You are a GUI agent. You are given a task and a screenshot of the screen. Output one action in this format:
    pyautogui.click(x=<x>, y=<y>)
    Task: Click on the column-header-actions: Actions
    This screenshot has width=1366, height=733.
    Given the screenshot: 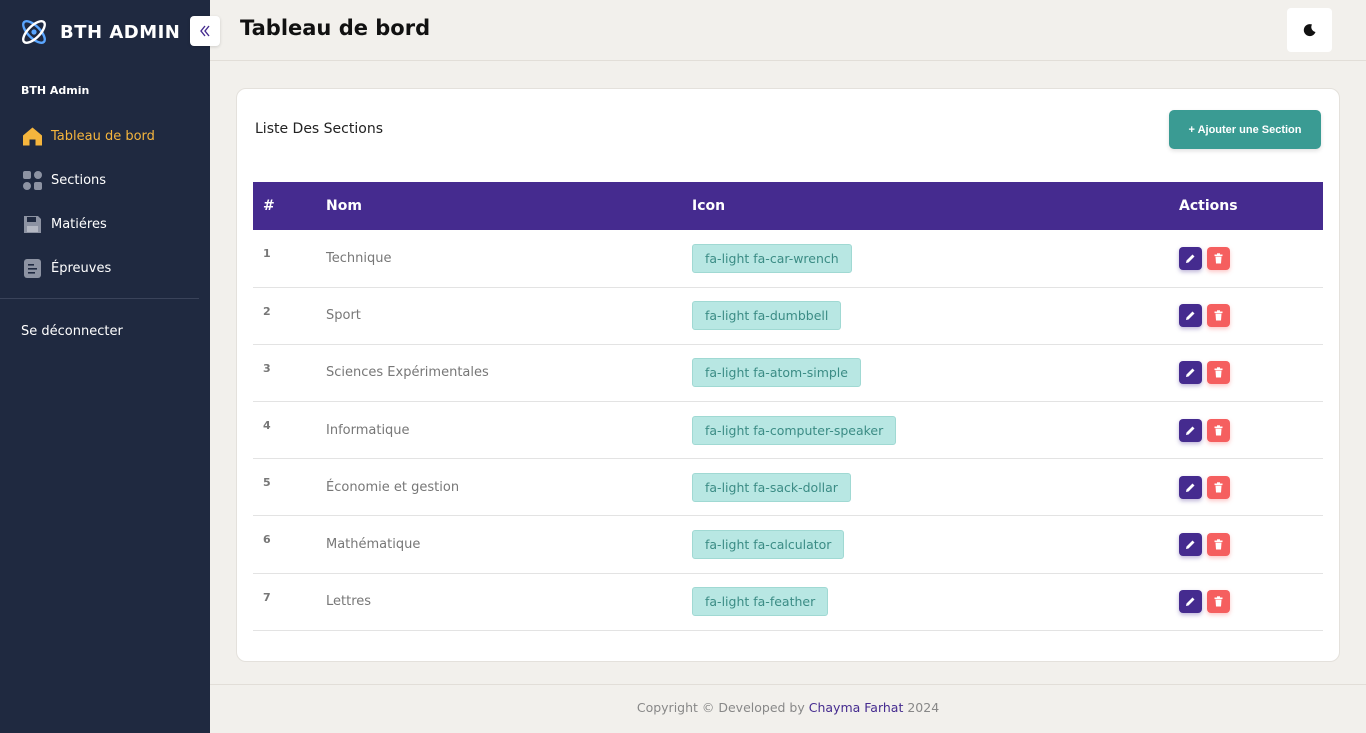 What is the action you would take?
    pyautogui.click(x=1208, y=206)
    